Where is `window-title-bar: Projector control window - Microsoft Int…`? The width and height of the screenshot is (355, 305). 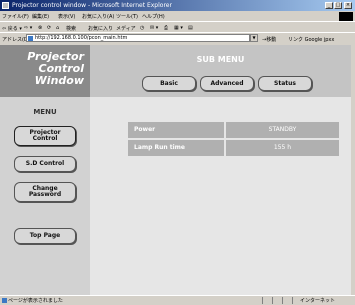 window-title-bar: Projector control window - Microsoft Int… is located at coordinates (177, 5).